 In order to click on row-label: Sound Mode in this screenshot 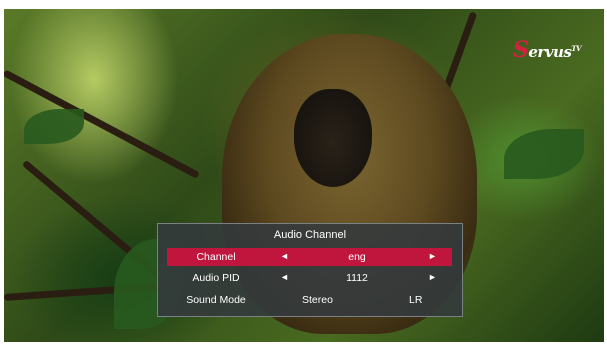, I will do `click(216, 300)`.